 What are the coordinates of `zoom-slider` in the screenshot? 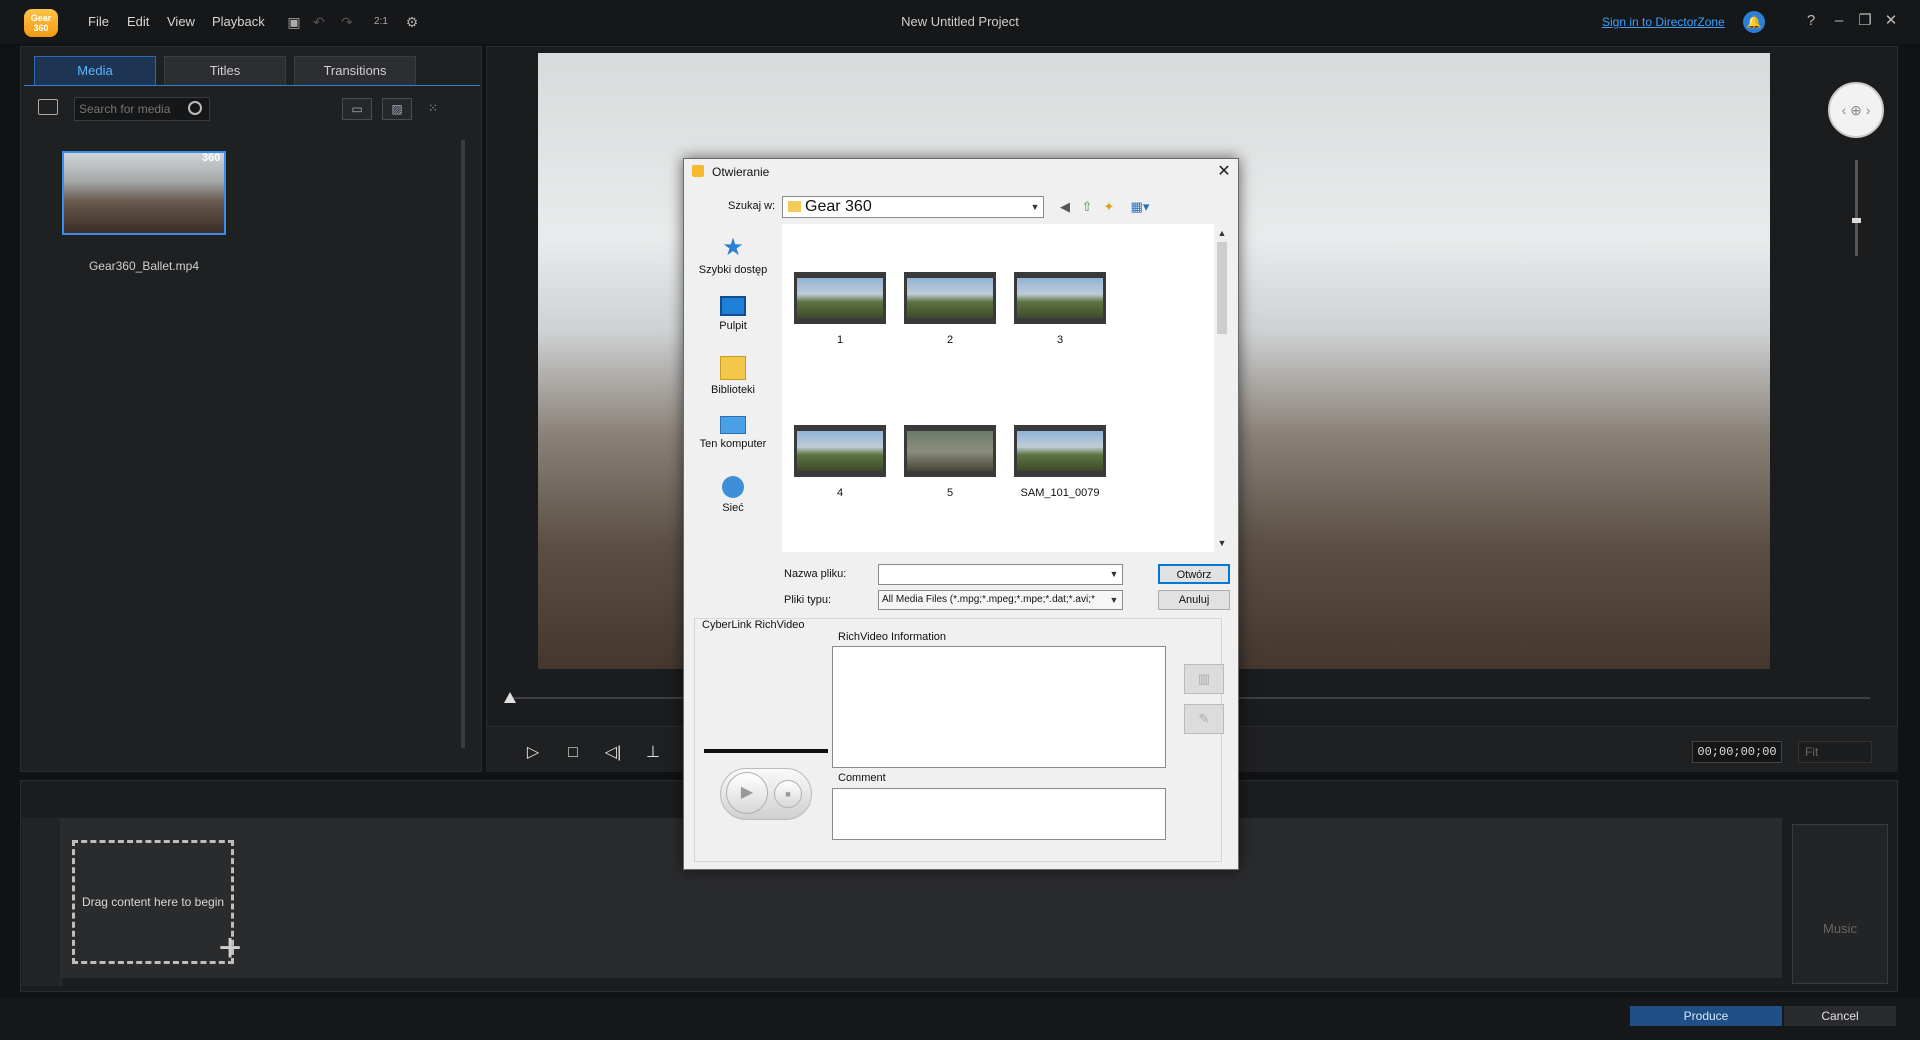 It's located at (1856, 208).